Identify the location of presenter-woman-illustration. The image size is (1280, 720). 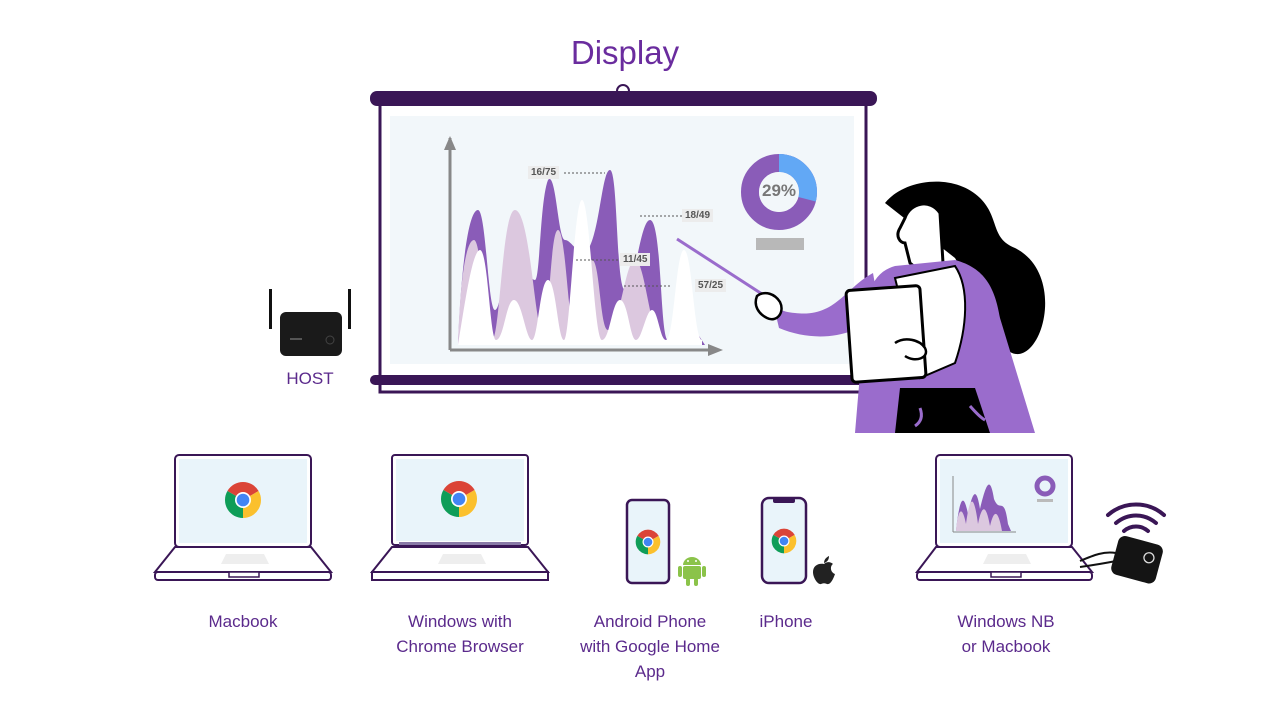
(900, 307).